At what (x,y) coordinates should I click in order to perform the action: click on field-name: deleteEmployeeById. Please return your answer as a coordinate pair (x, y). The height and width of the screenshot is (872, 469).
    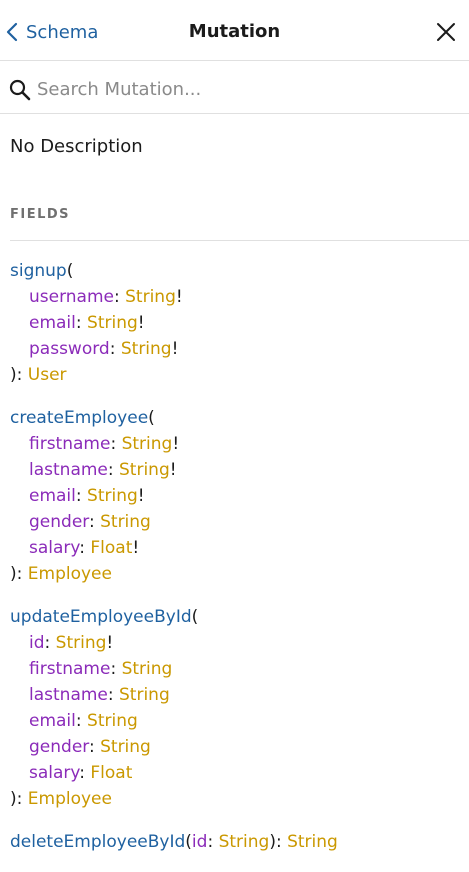
    Looking at the image, I should click on (97, 842).